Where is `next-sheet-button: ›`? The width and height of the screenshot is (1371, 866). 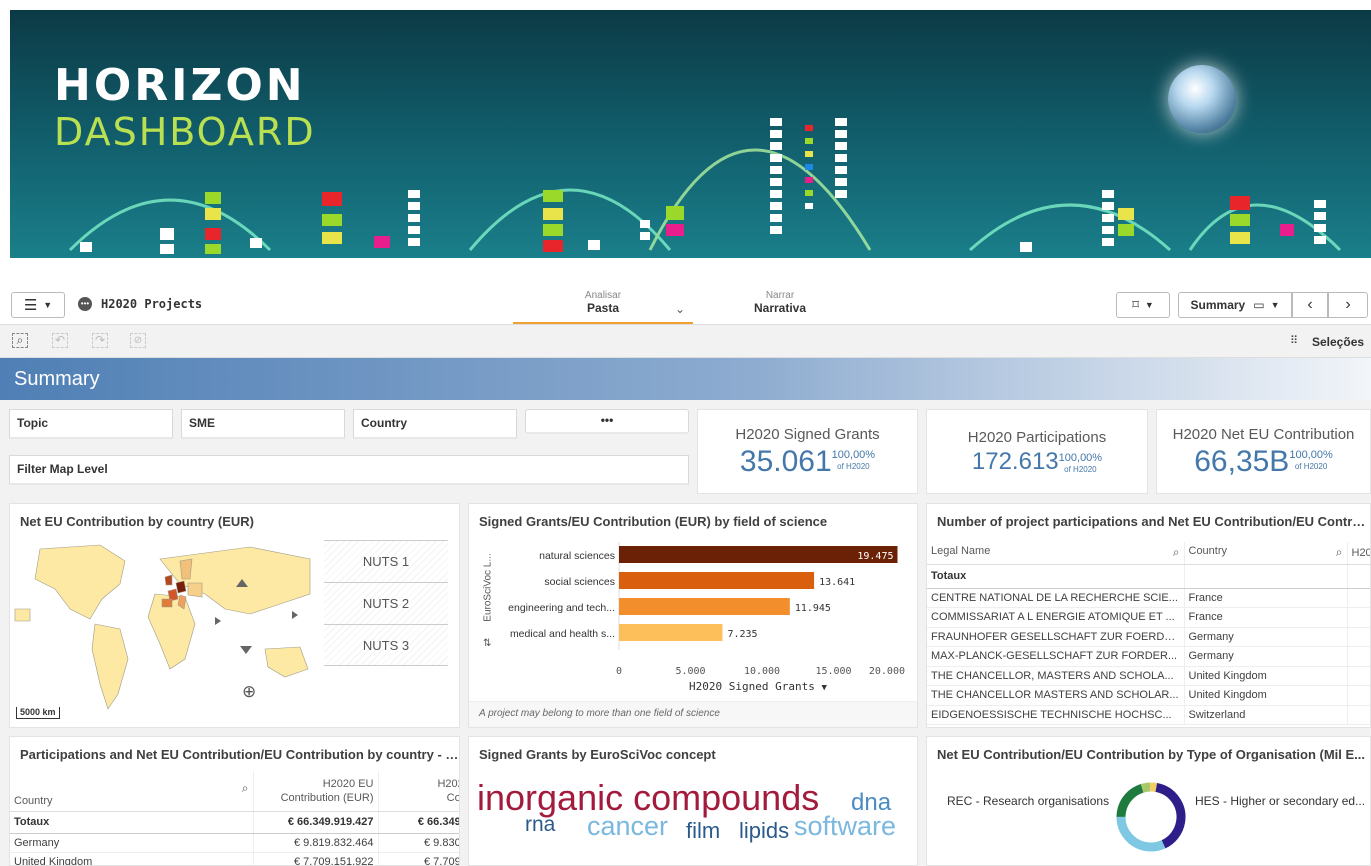
next-sheet-button: › is located at coordinates (1348, 305).